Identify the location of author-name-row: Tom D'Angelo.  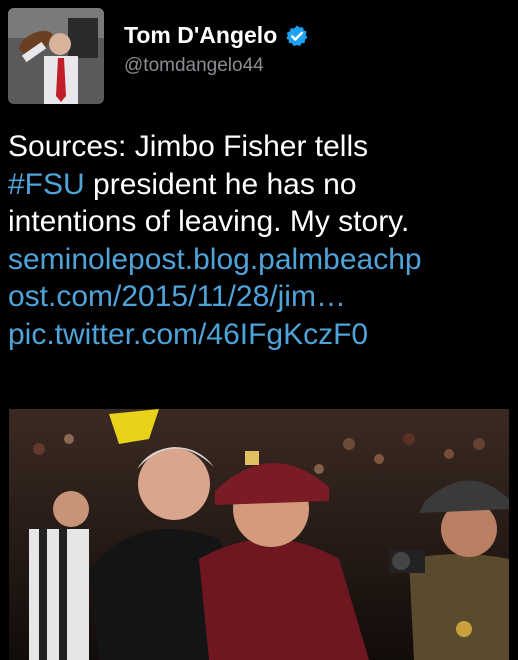
(216, 35).